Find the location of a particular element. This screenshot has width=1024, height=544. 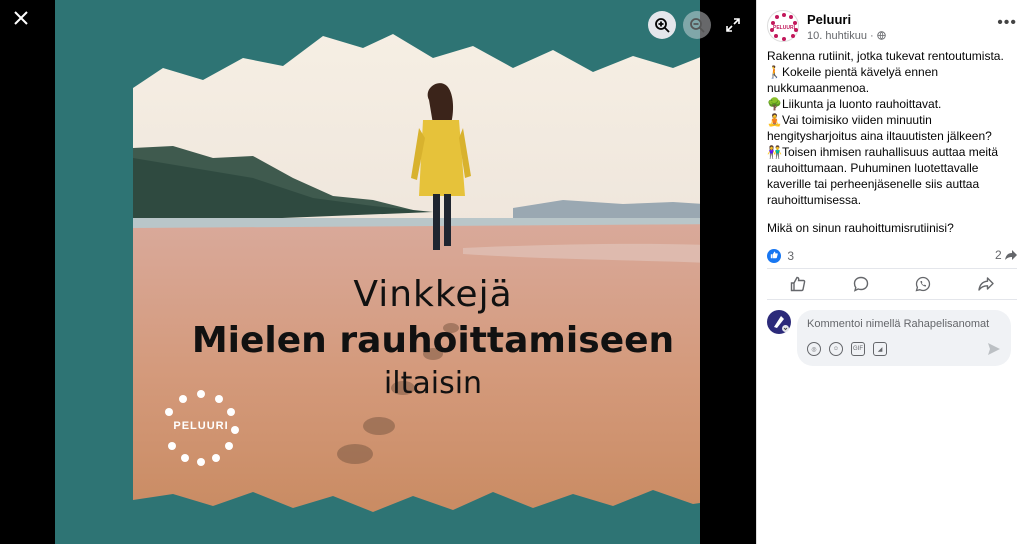

svg-text: PELUURI is located at coordinates (784, 28).